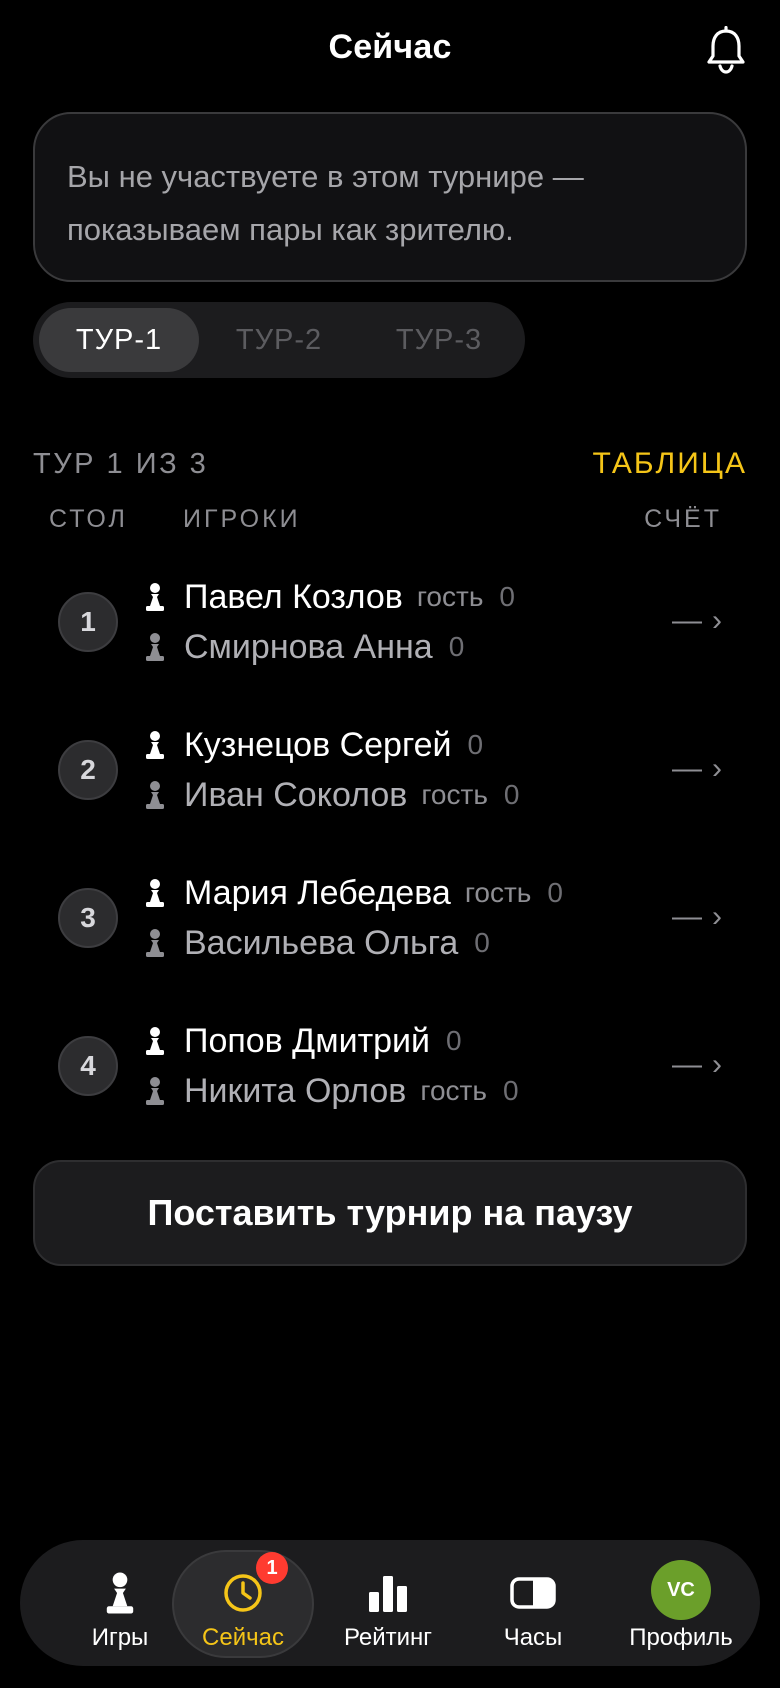  I want to click on column-players: ИГРОКИ, so click(242, 519).